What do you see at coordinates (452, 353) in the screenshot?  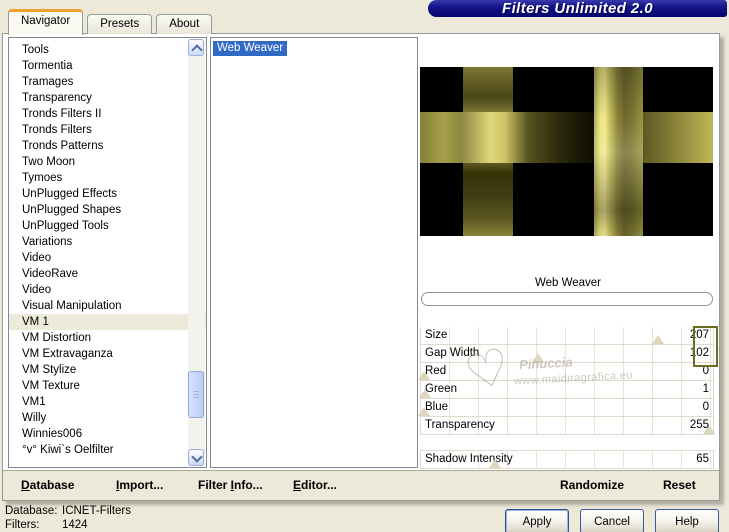 I see `slider-label: Gap Width` at bounding box center [452, 353].